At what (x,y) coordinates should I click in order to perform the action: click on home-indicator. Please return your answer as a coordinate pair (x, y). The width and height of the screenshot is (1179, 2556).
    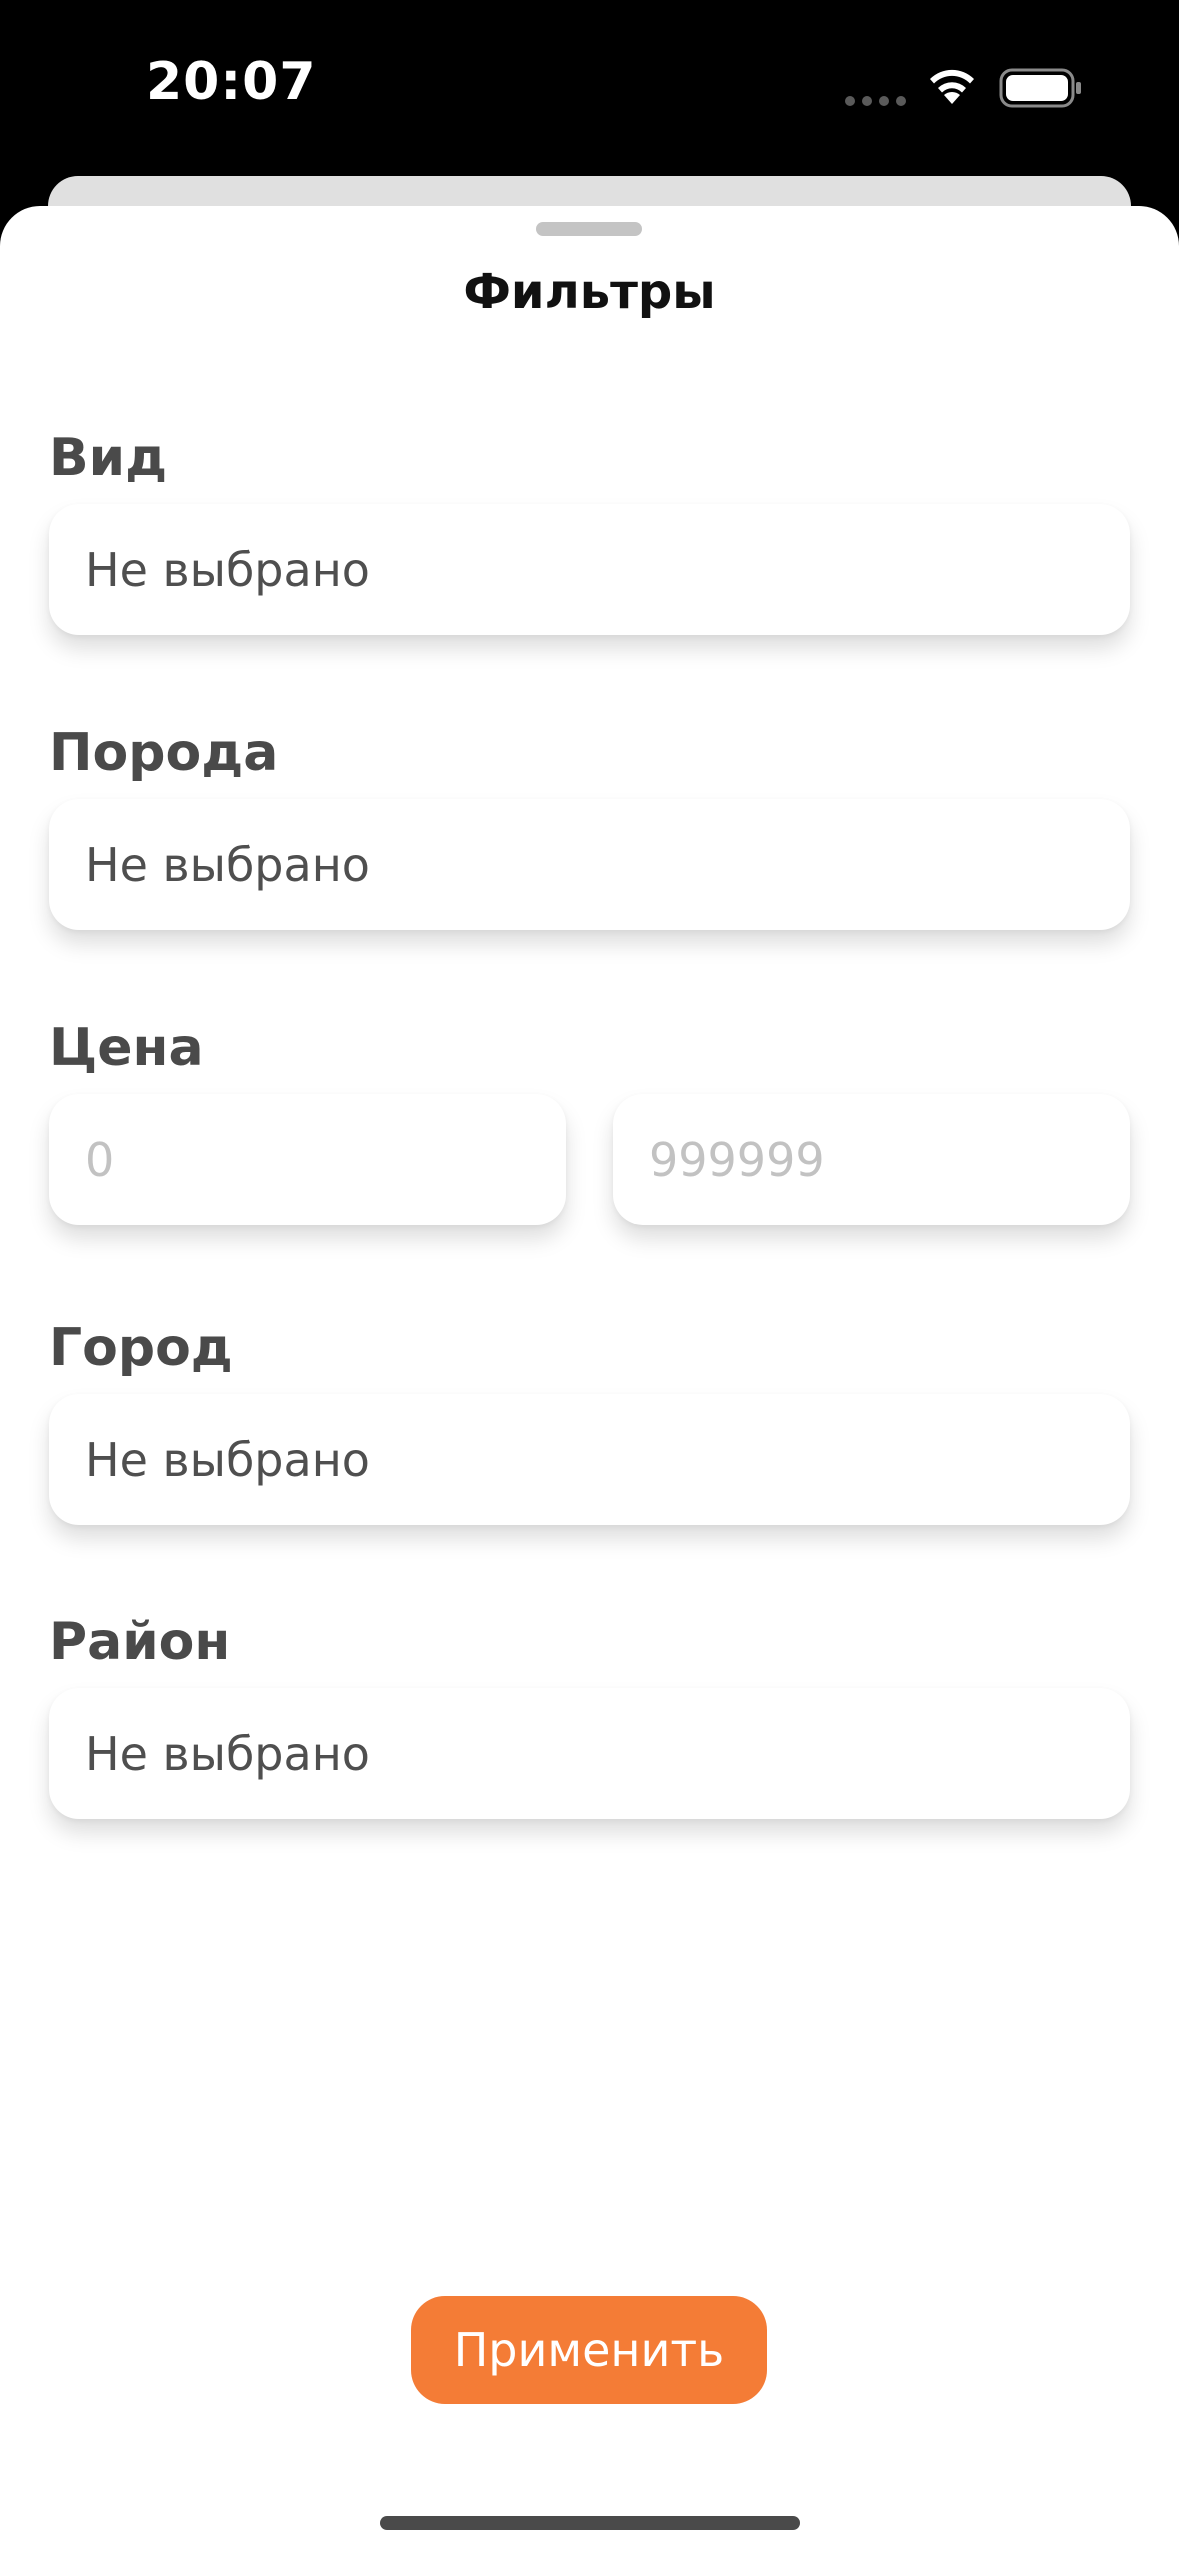
    Looking at the image, I should click on (590, 2523).